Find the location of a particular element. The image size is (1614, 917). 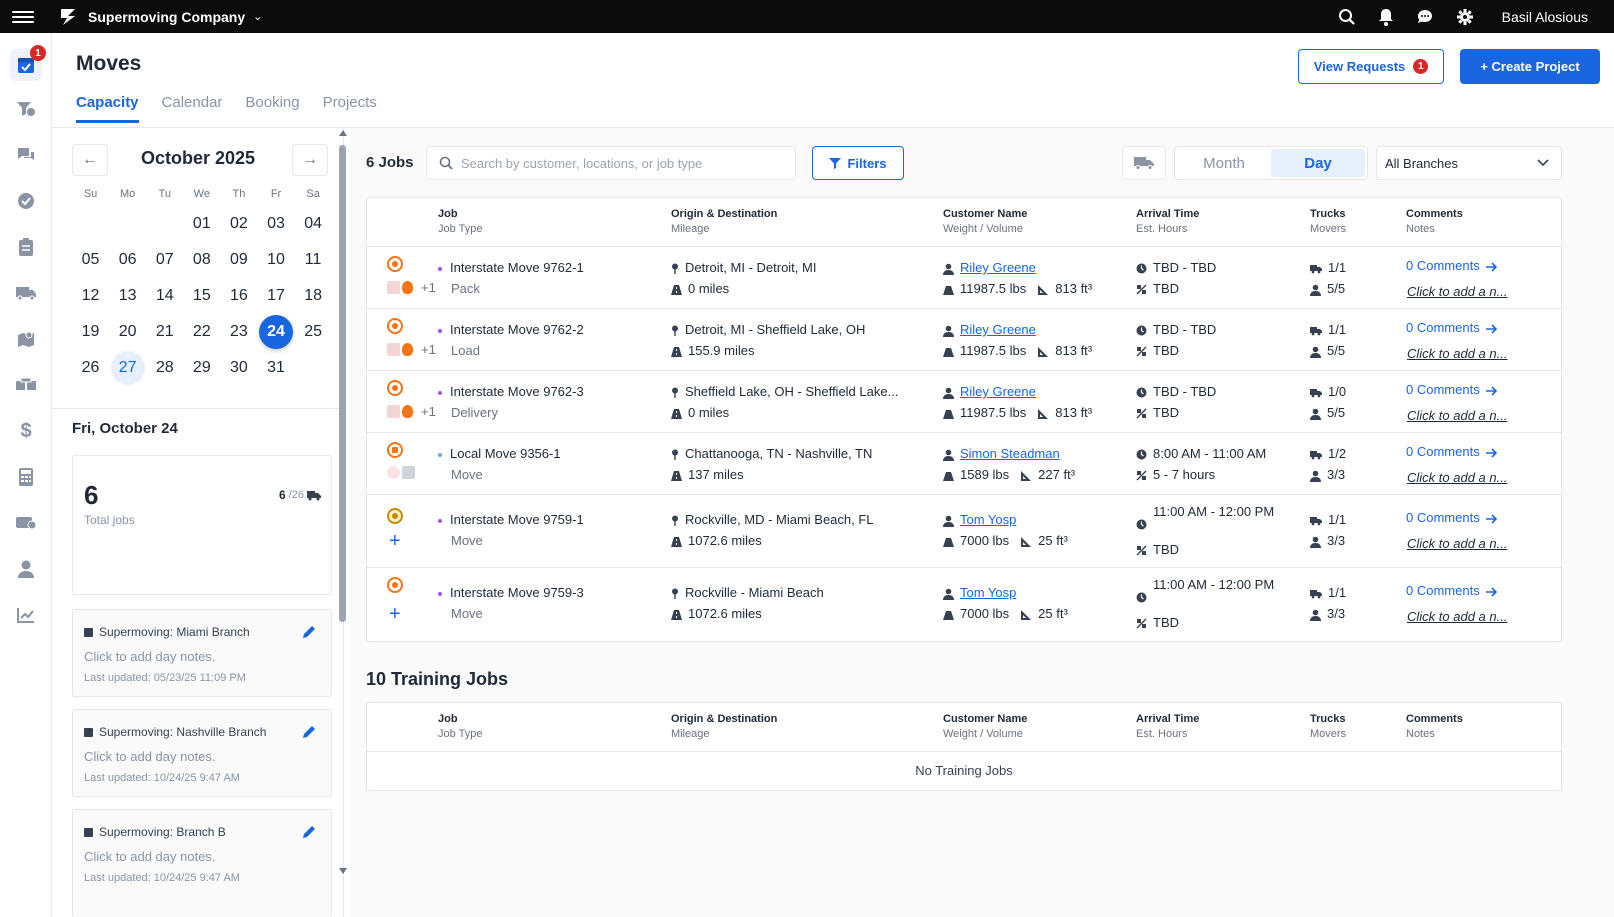

bell-icon is located at coordinates (1386, 17).